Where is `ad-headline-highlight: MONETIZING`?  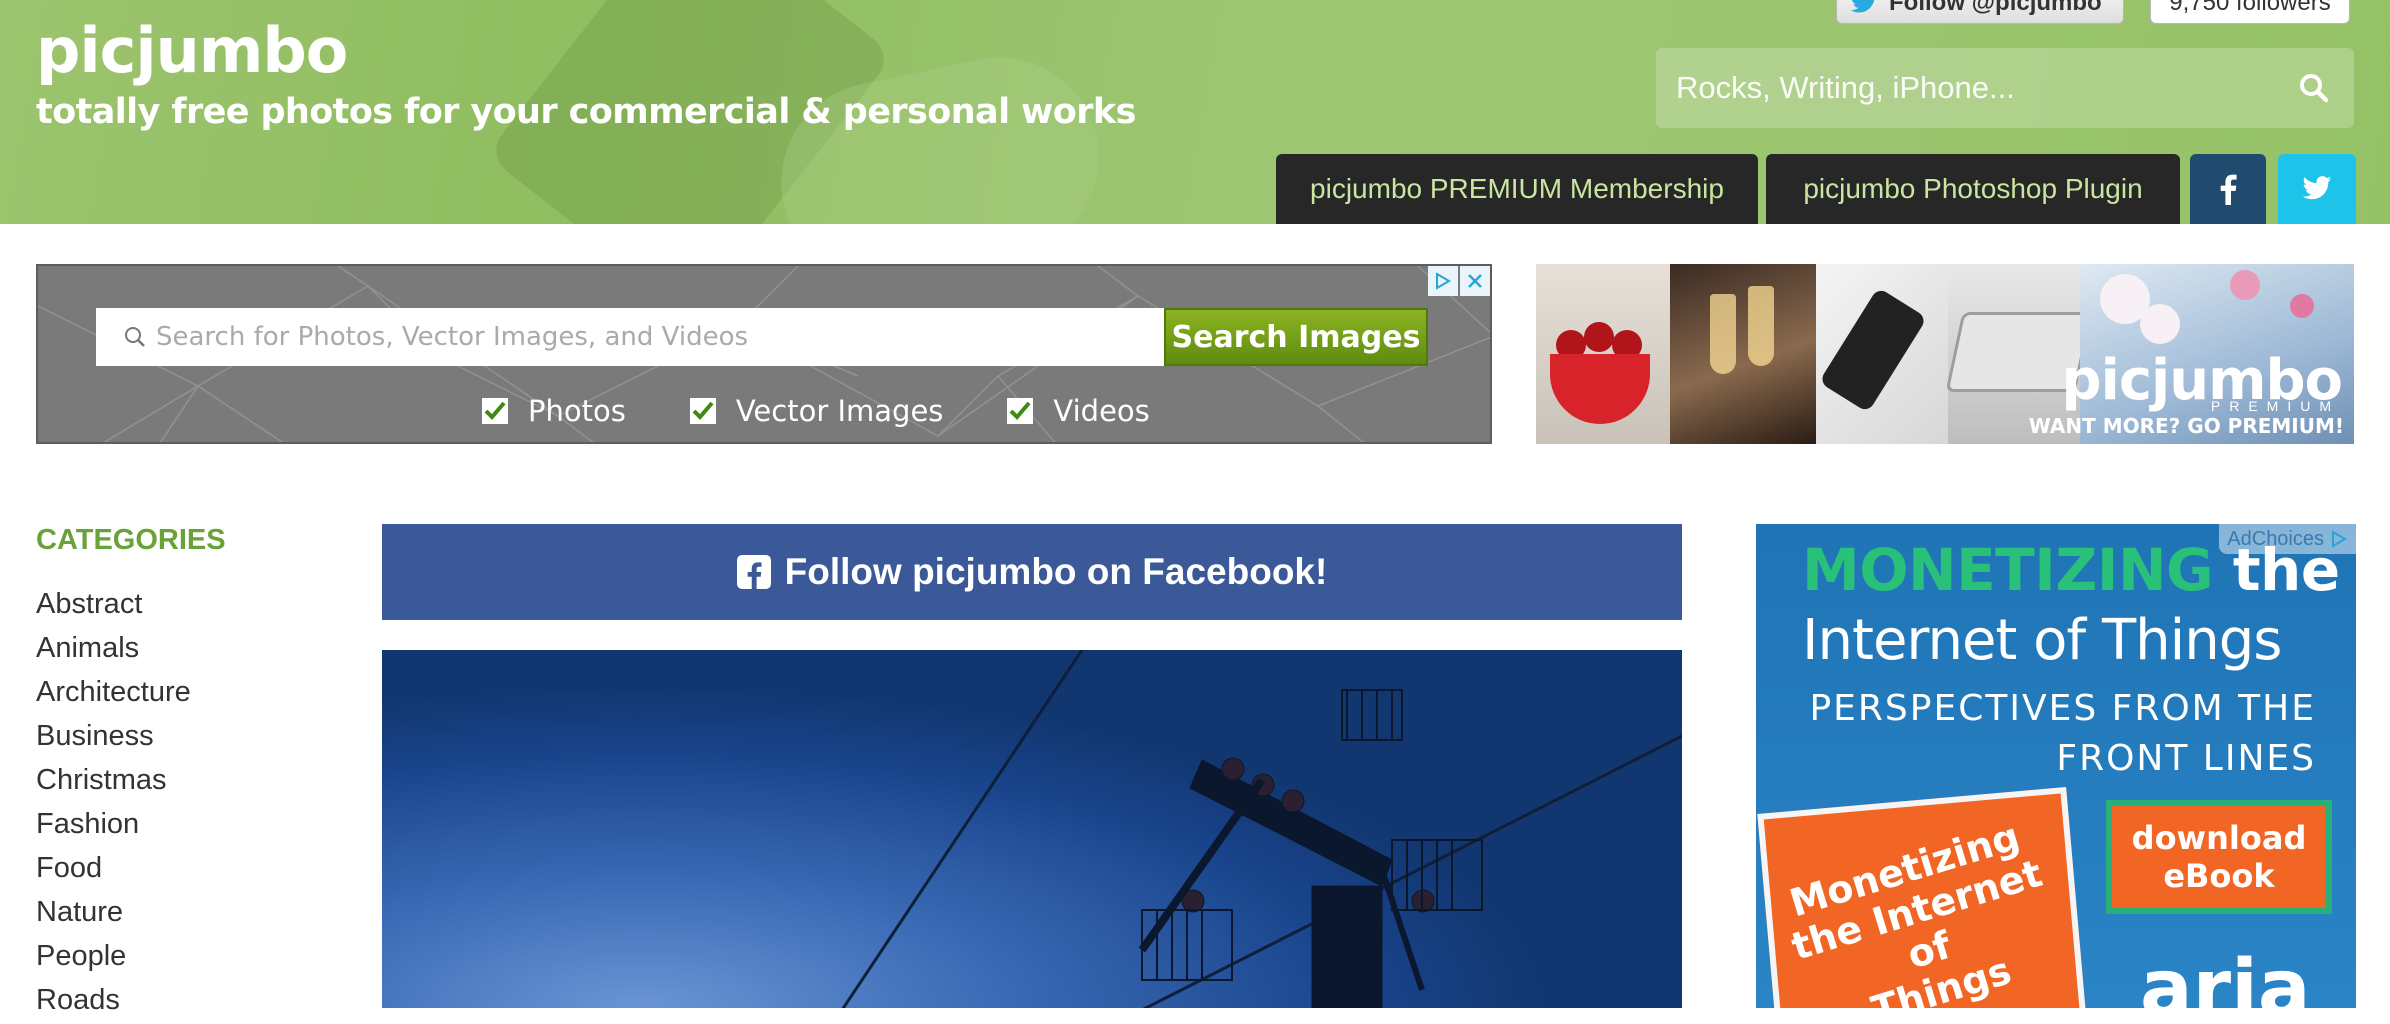
ad-headline-highlight: MONETIZING is located at coordinates (2008, 570).